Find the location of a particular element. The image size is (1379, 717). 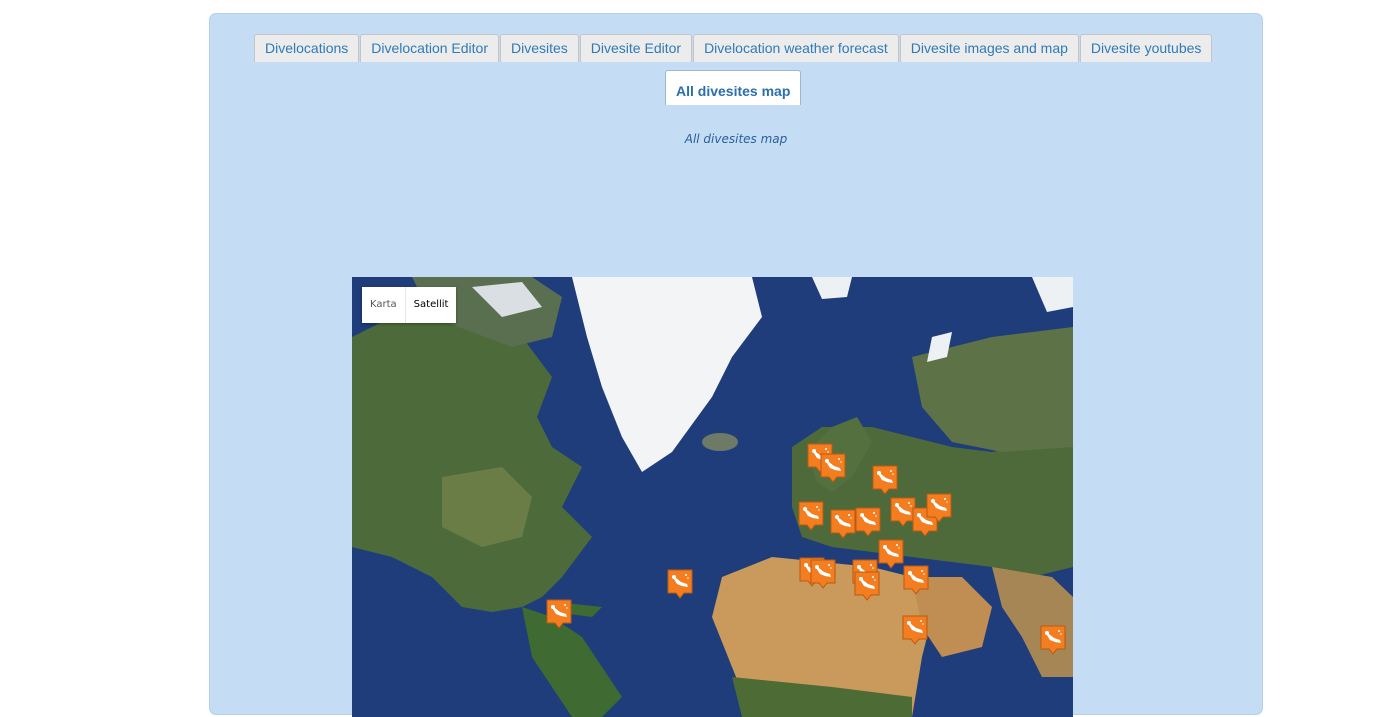

tab-divelocation-weather-forecast: Divelocation weather forecast is located at coordinates (796, 48).